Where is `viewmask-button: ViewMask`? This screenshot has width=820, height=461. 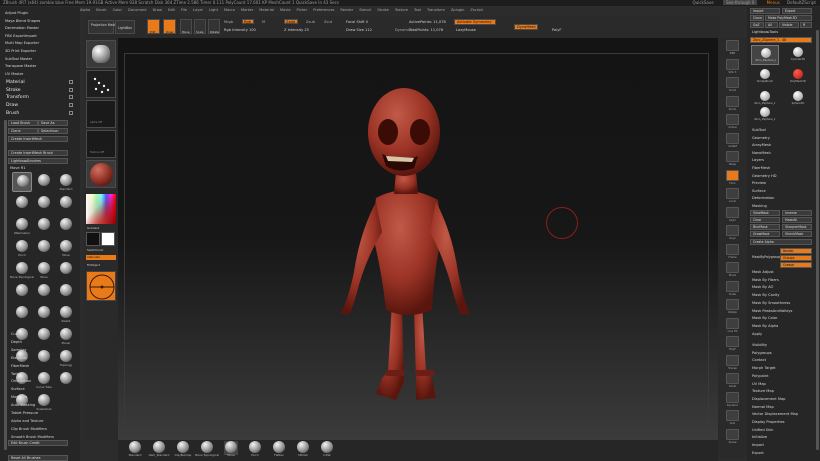
viewmask-button: ViewMask is located at coordinates (765, 213).